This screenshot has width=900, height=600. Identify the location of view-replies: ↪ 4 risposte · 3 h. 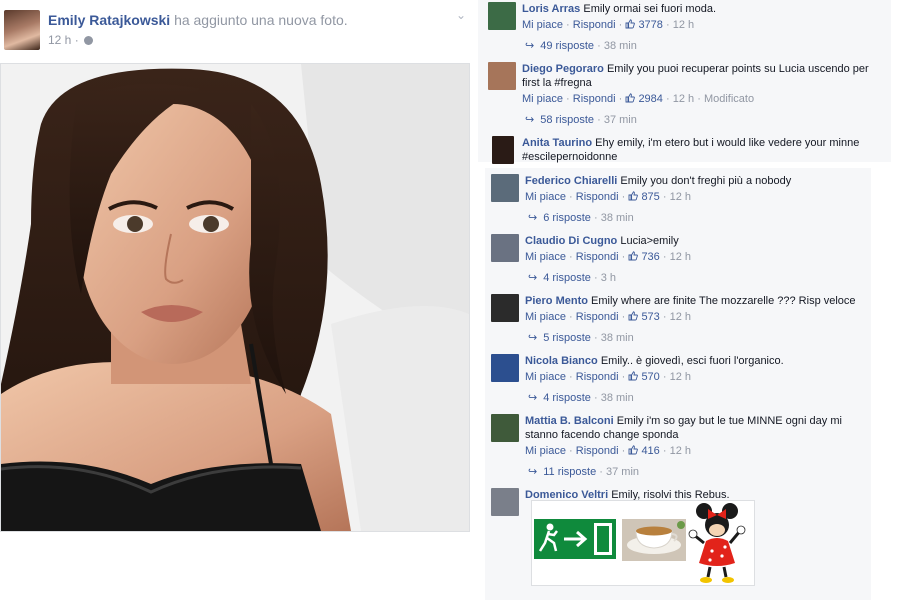
(695, 278).